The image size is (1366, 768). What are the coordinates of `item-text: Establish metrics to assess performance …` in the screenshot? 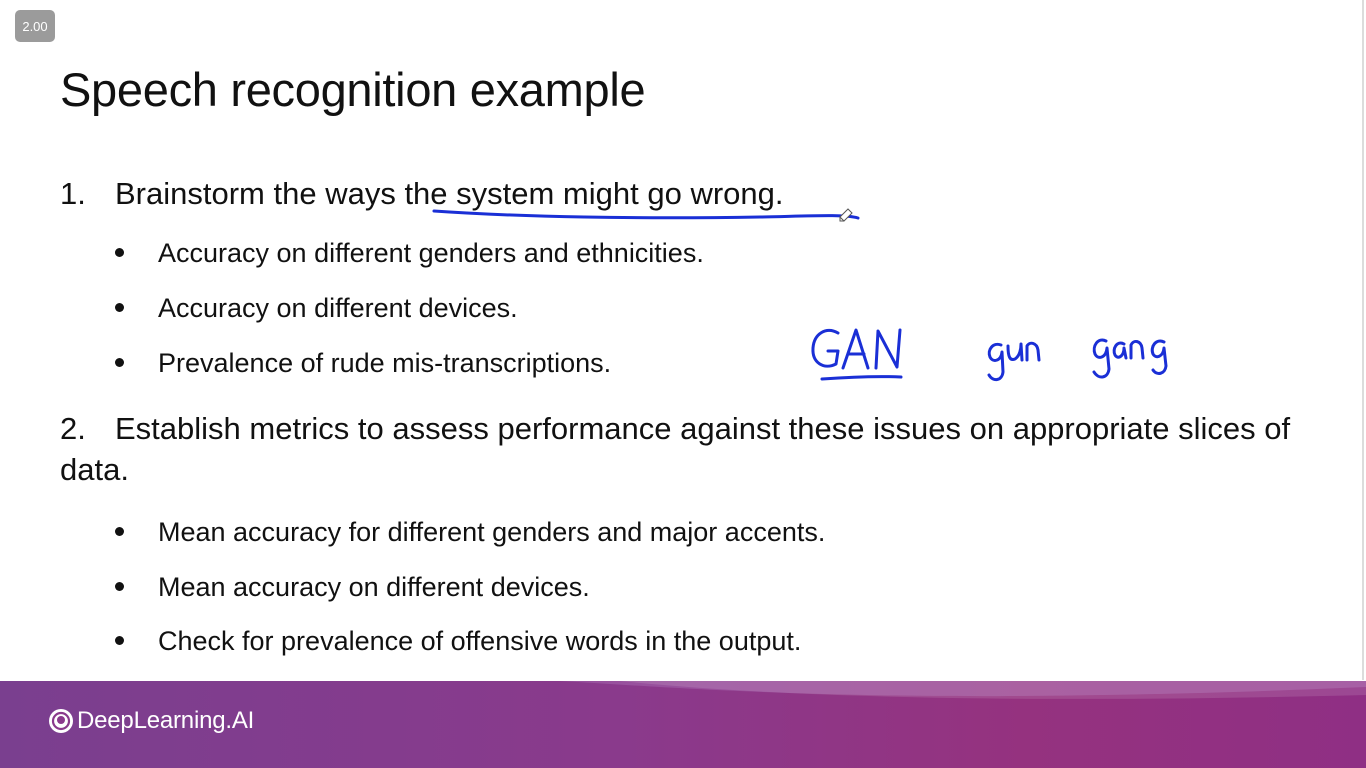 It's located at (675, 449).